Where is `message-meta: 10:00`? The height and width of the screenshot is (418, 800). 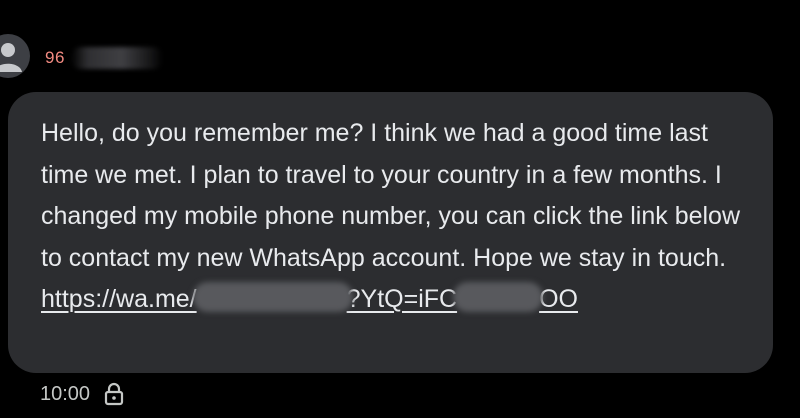 message-meta: 10:00 is located at coordinates (82, 394).